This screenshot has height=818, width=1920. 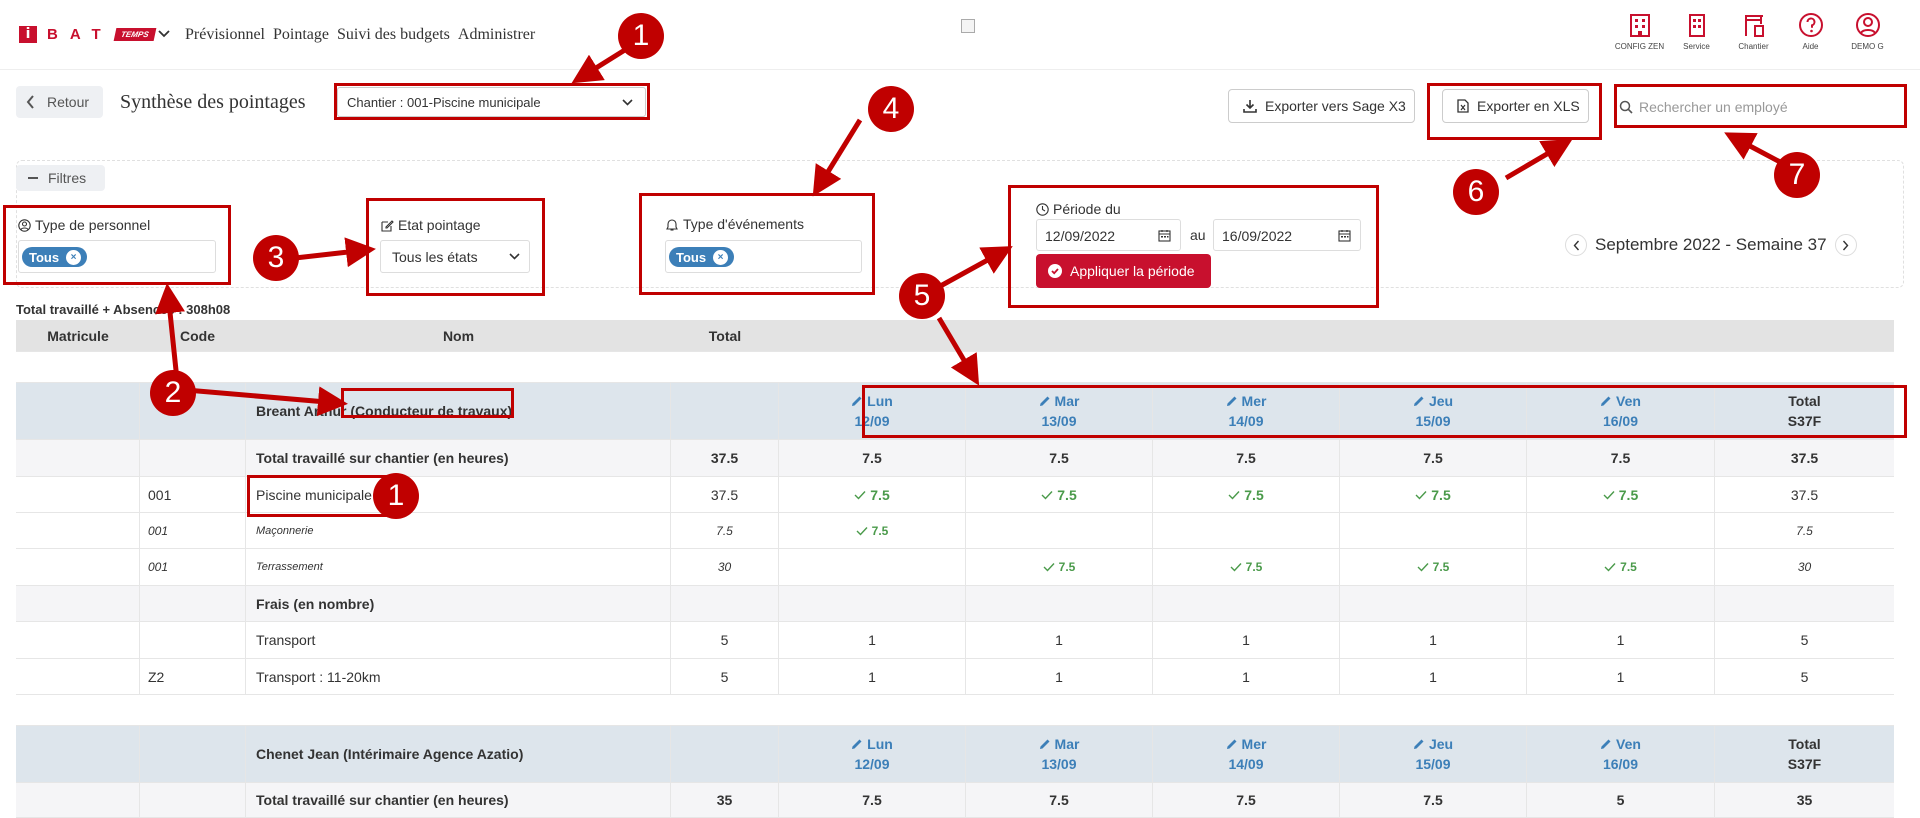 I want to click on annotation-marker-6: 6, so click(x=1476, y=192).